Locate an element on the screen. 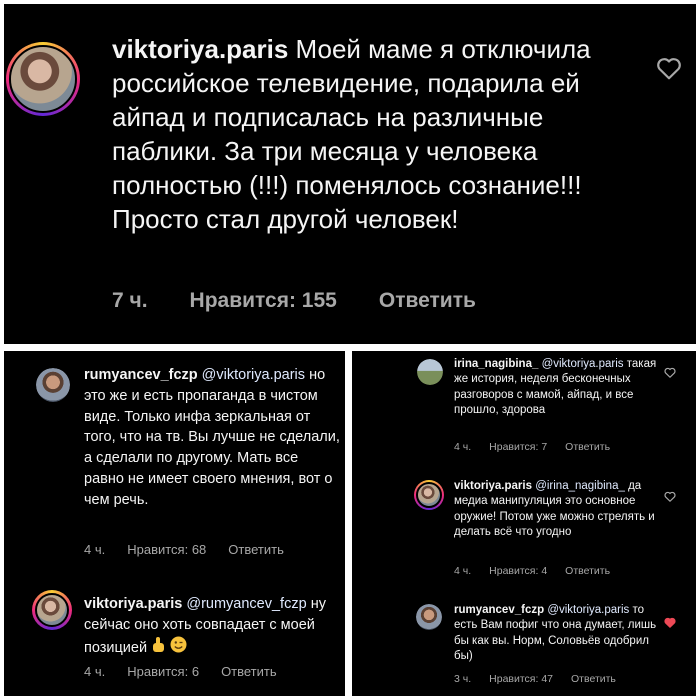  likes-count: Нравится: 68 is located at coordinates (166, 549).